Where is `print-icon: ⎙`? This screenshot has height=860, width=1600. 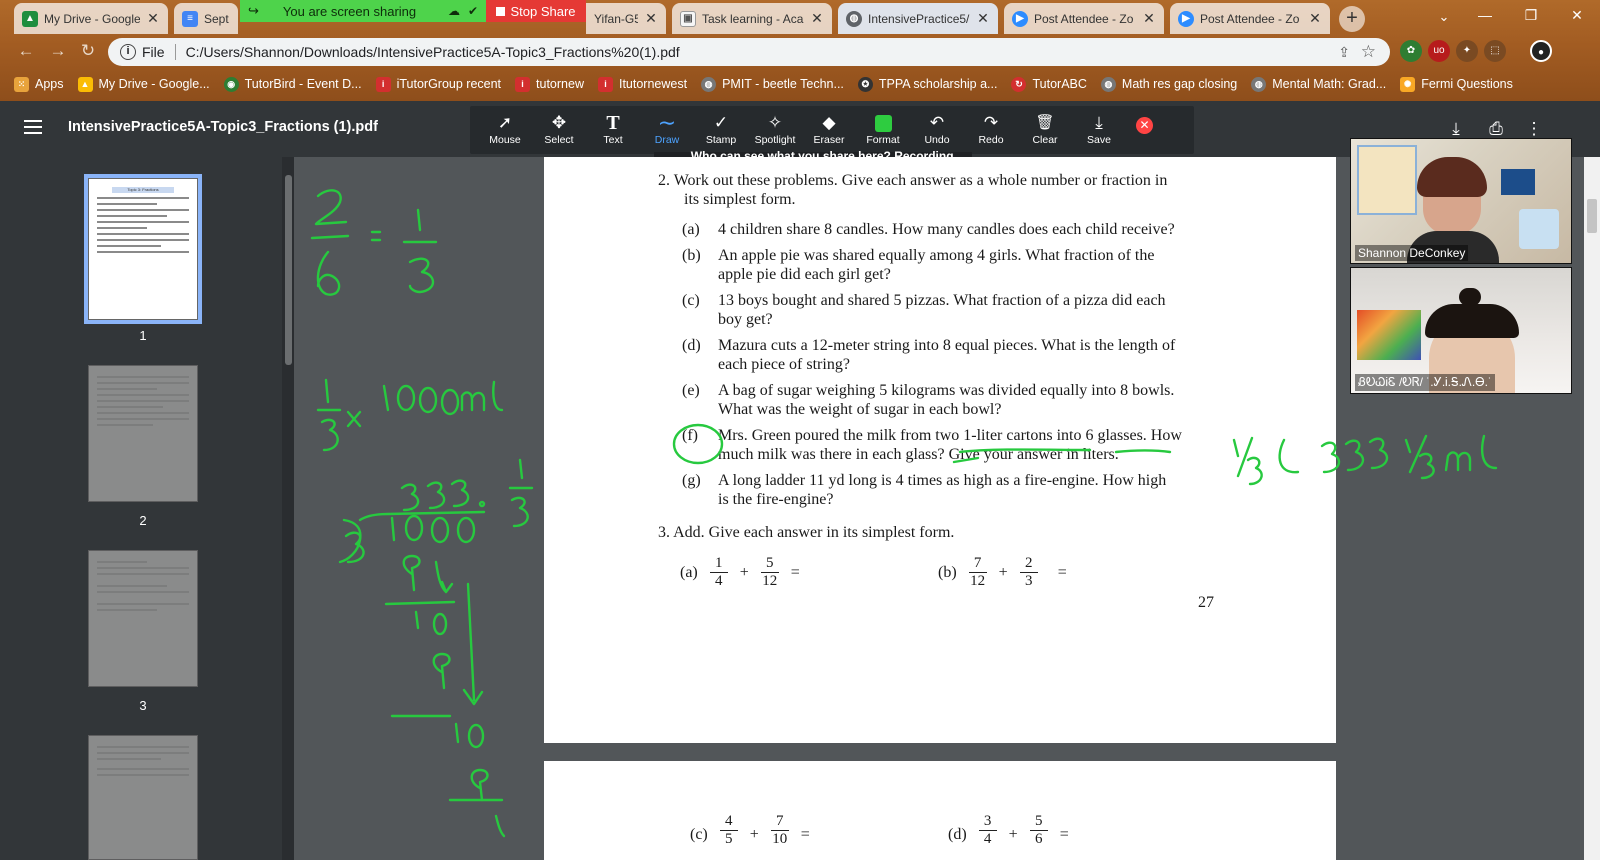 print-icon: ⎙ is located at coordinates (1496, 129).